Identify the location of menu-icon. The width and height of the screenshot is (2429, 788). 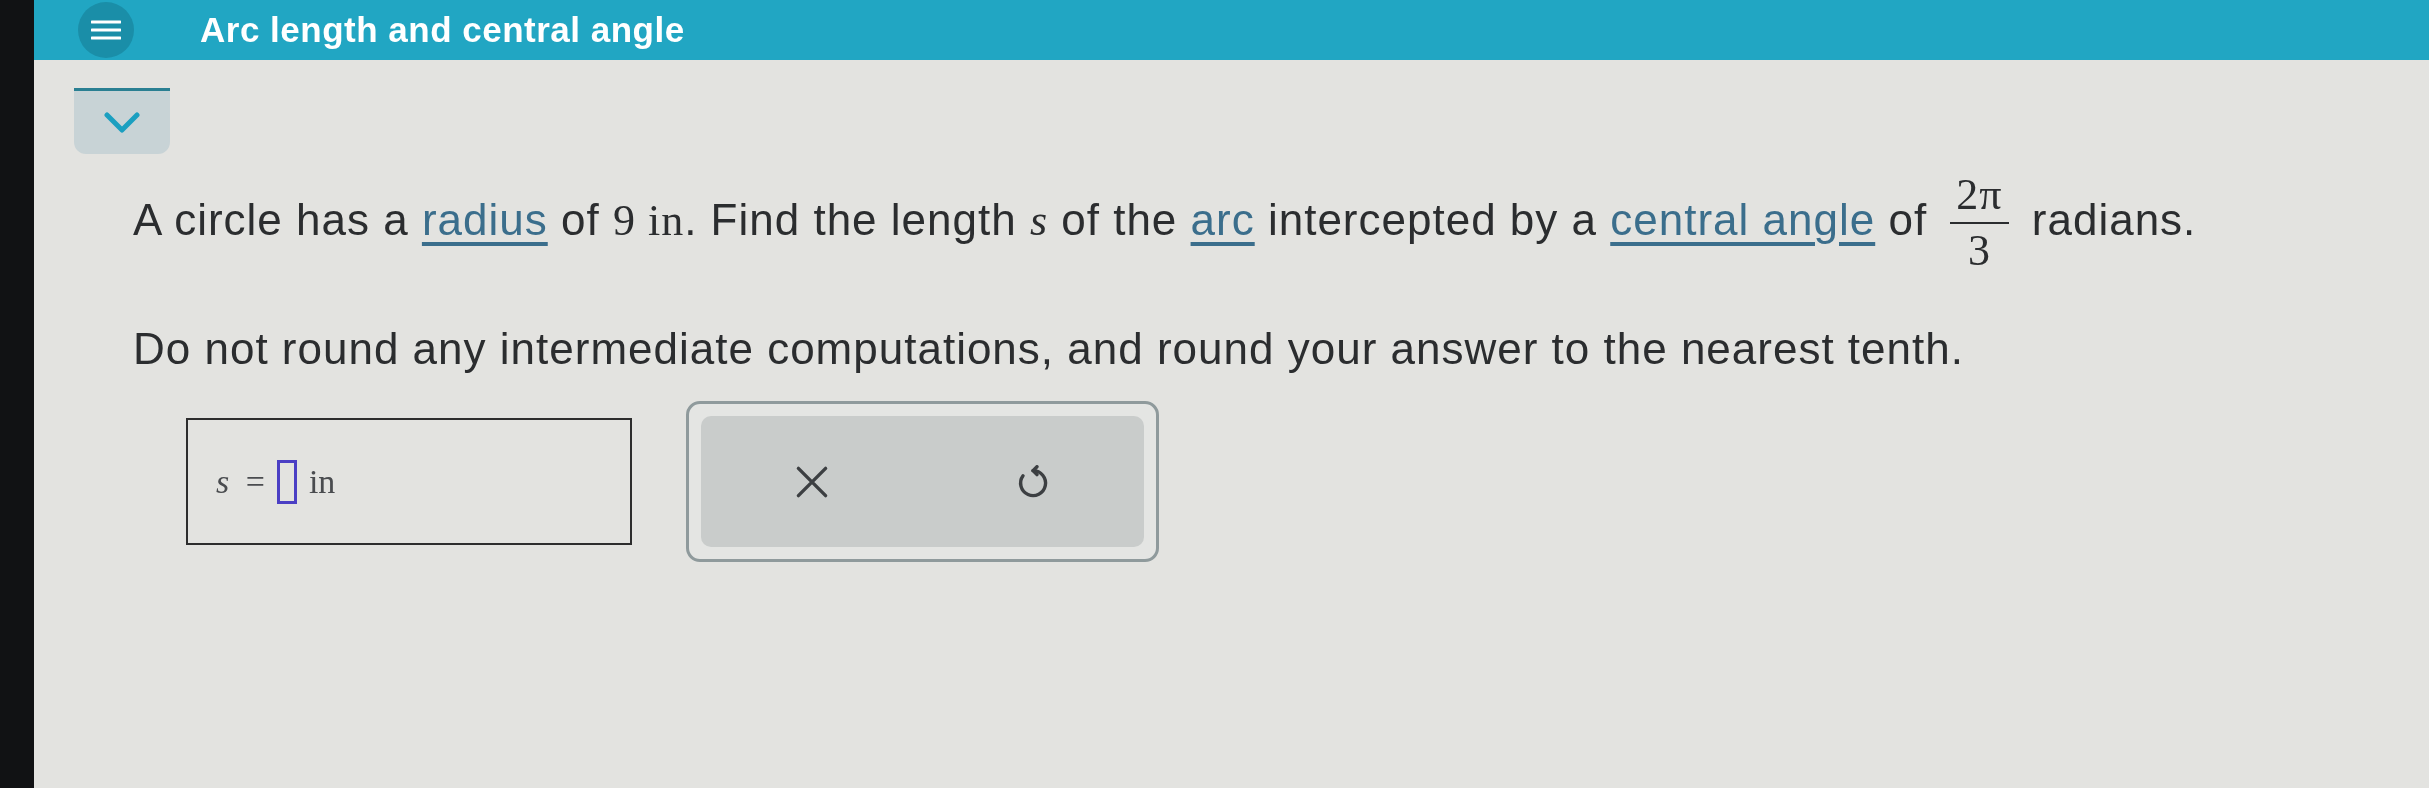
(106, 30).